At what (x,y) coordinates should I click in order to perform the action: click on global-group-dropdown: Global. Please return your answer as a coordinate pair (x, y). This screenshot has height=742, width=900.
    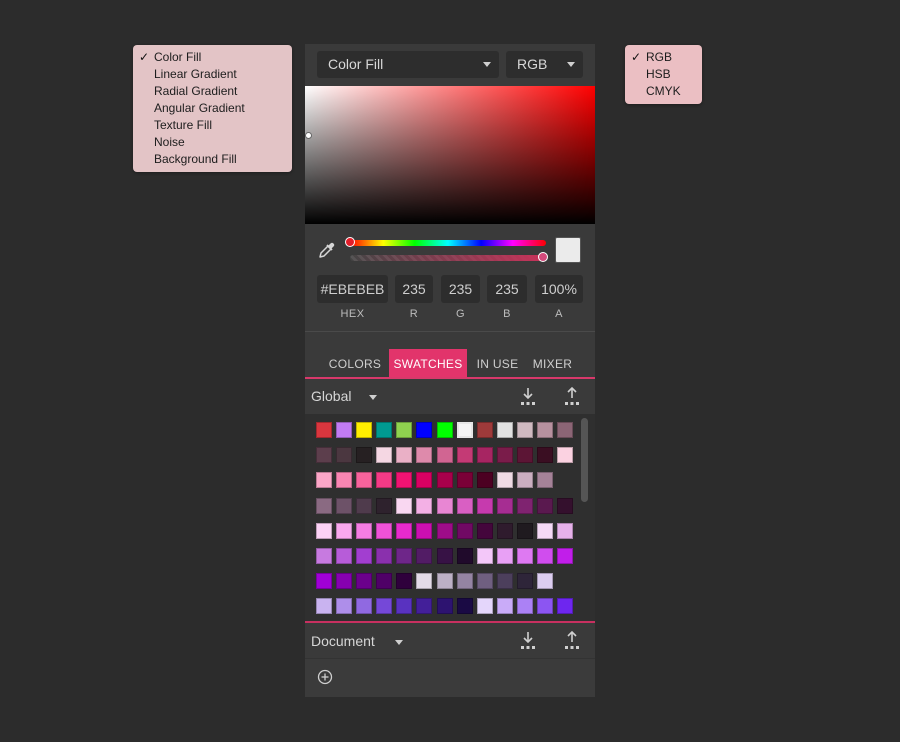
    Looking at the image, I should click on (331, 396).